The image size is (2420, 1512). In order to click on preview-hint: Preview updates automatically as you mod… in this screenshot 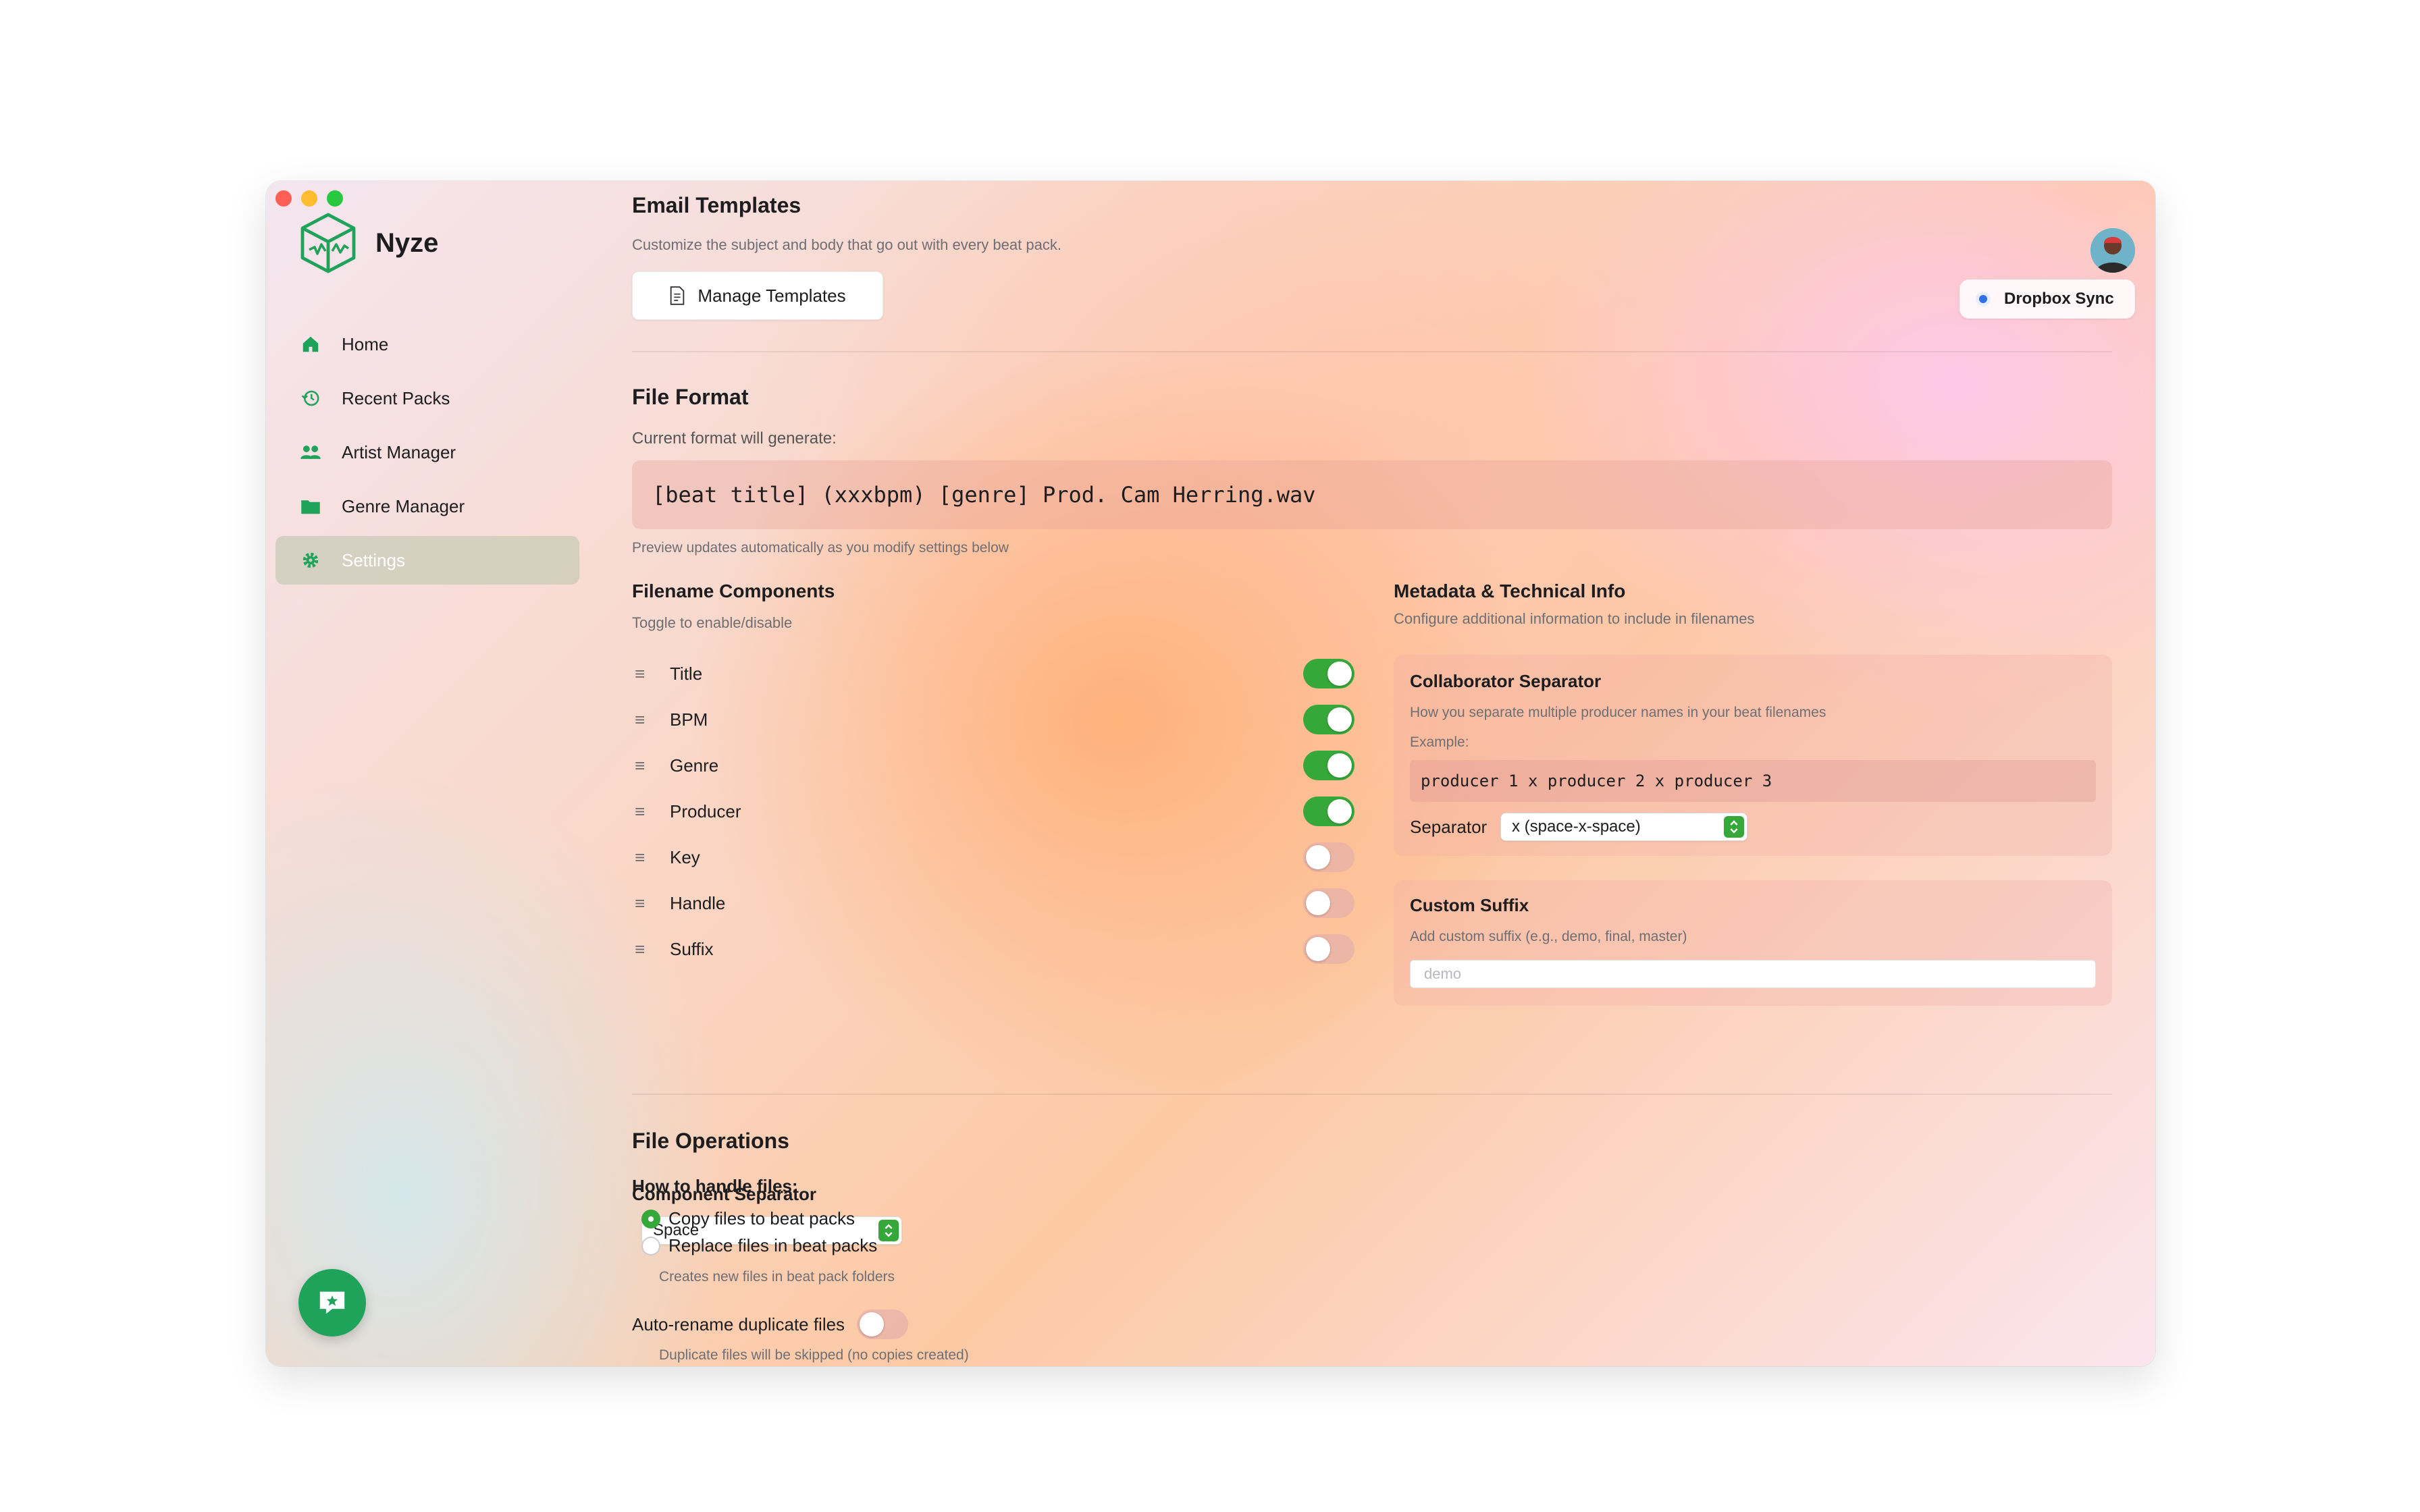, I will do `click(820, 548)`.